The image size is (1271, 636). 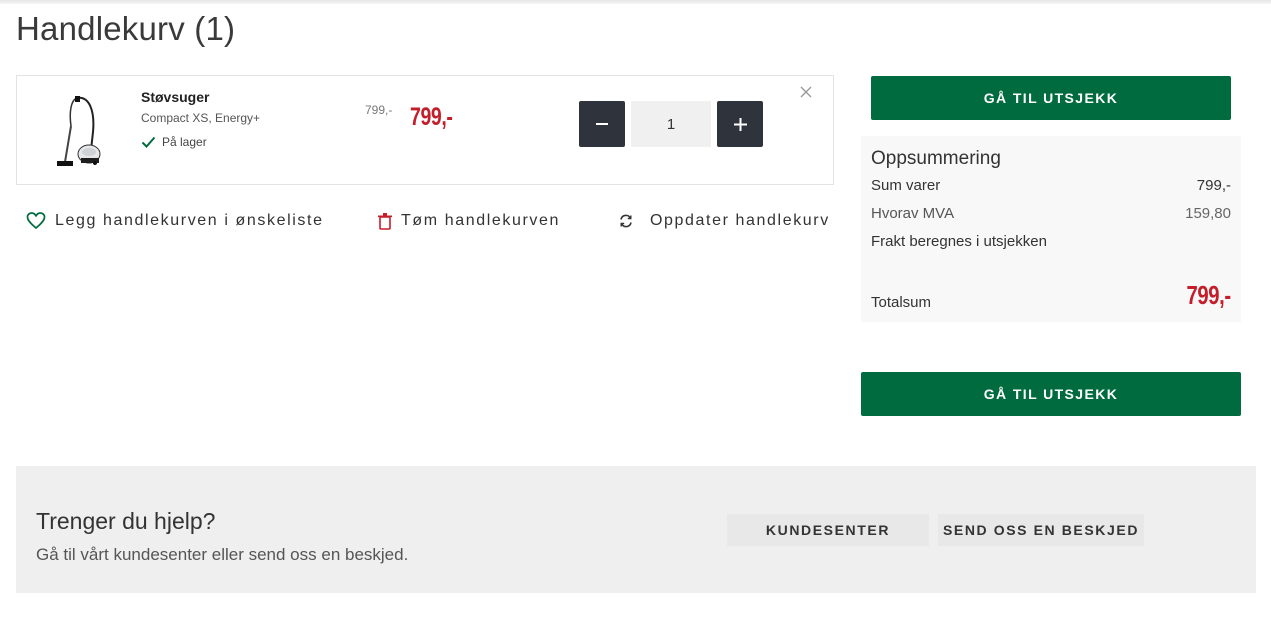 I want to click on update-cart-button: Oppdater handlekurv, so click(x=724, y=221).